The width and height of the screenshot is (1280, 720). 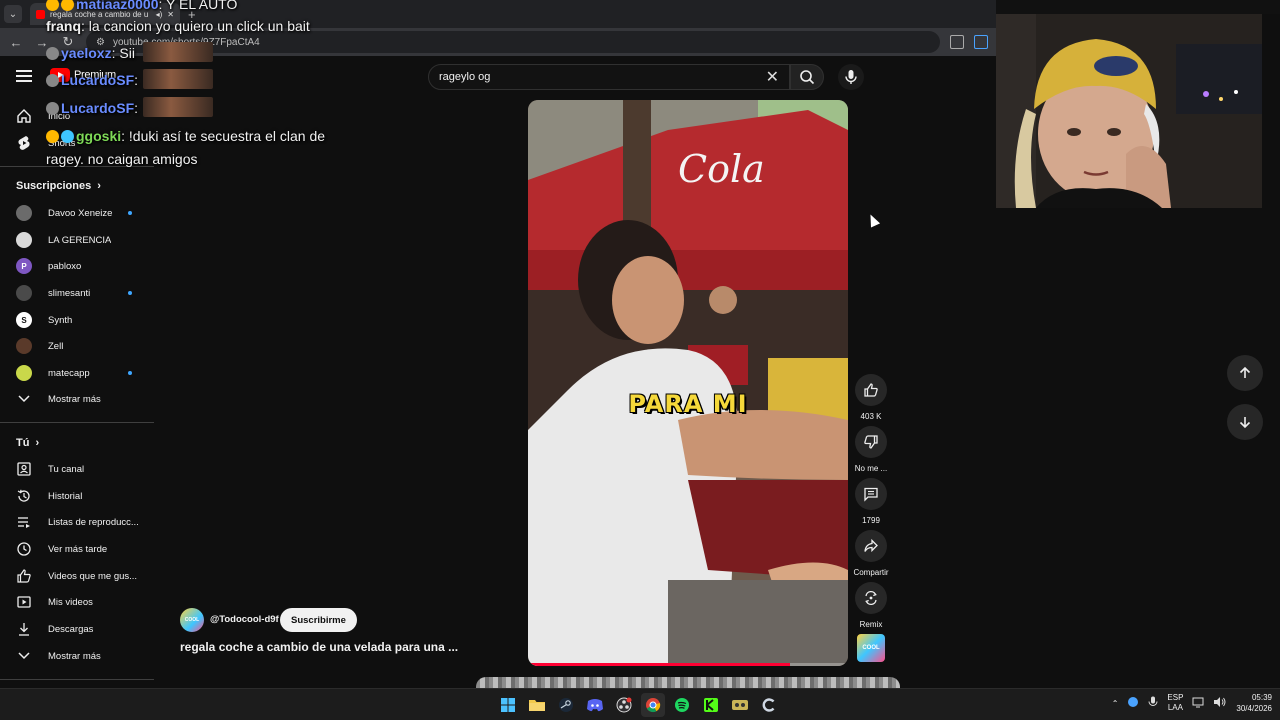 I want to click on thumbs-down-icon, so click(x=871, y=442).